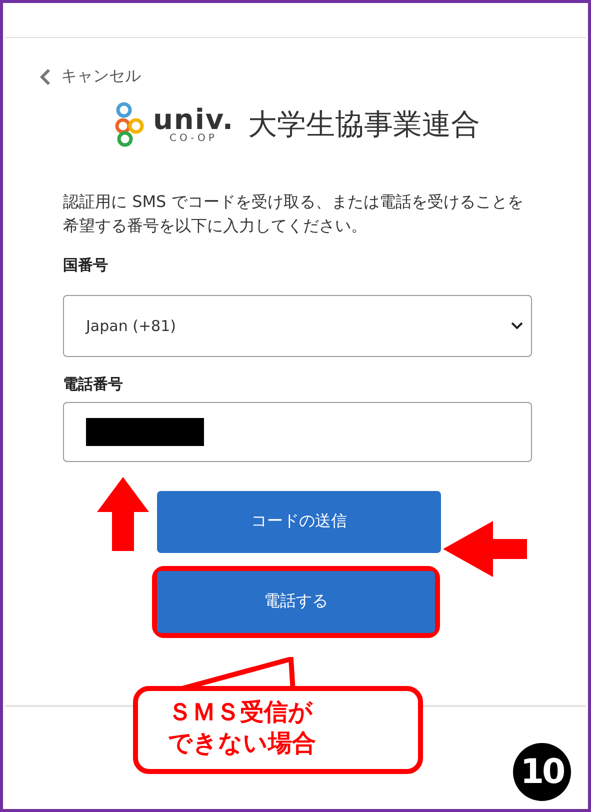  Describe the element at coordinates (86, 265) in the screenshot. I see `field-label: 国番号` at that location.